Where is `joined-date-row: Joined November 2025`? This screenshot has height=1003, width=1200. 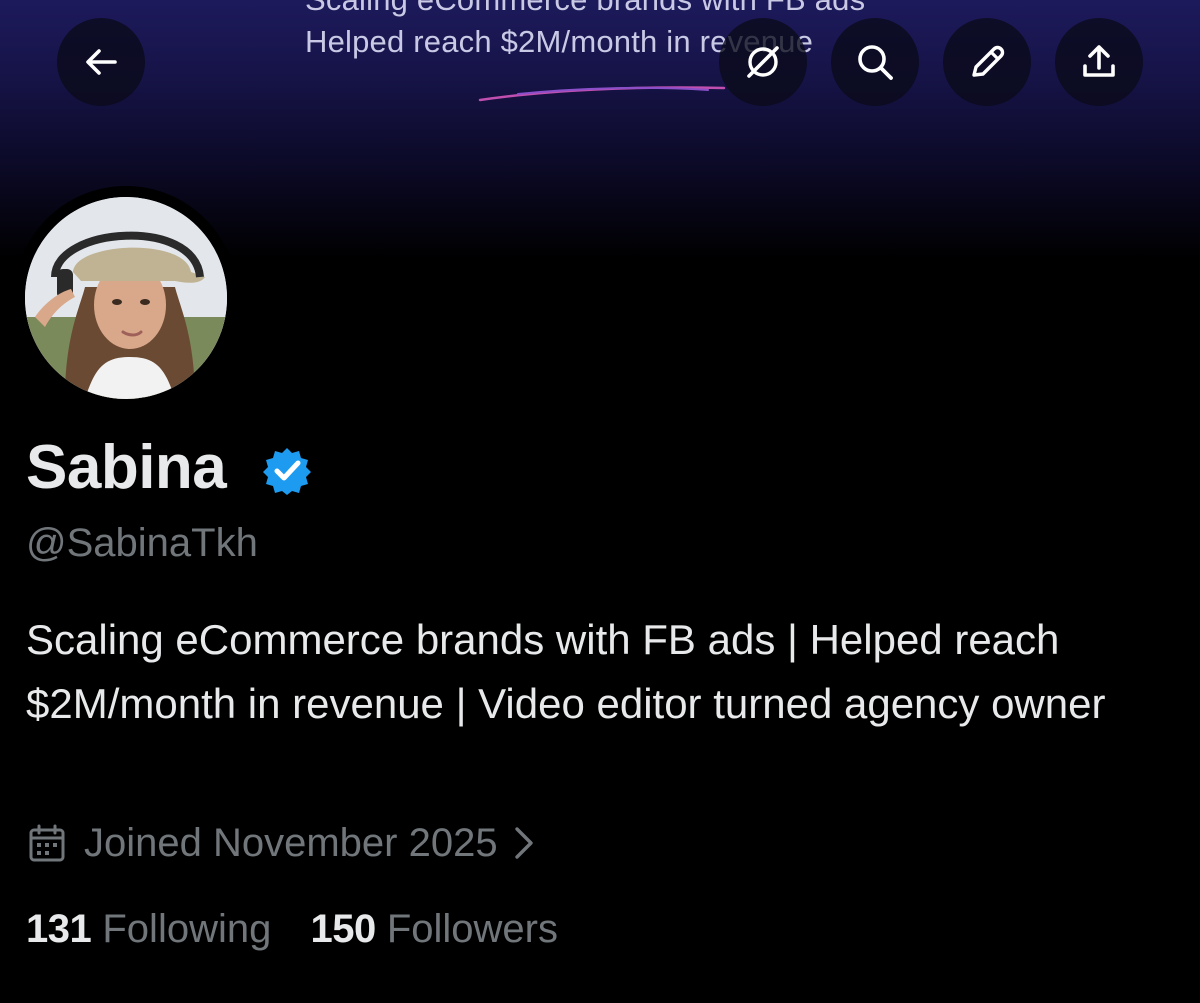 joined-date-row: Joined November 2025 is located at coordinates (281, 843).